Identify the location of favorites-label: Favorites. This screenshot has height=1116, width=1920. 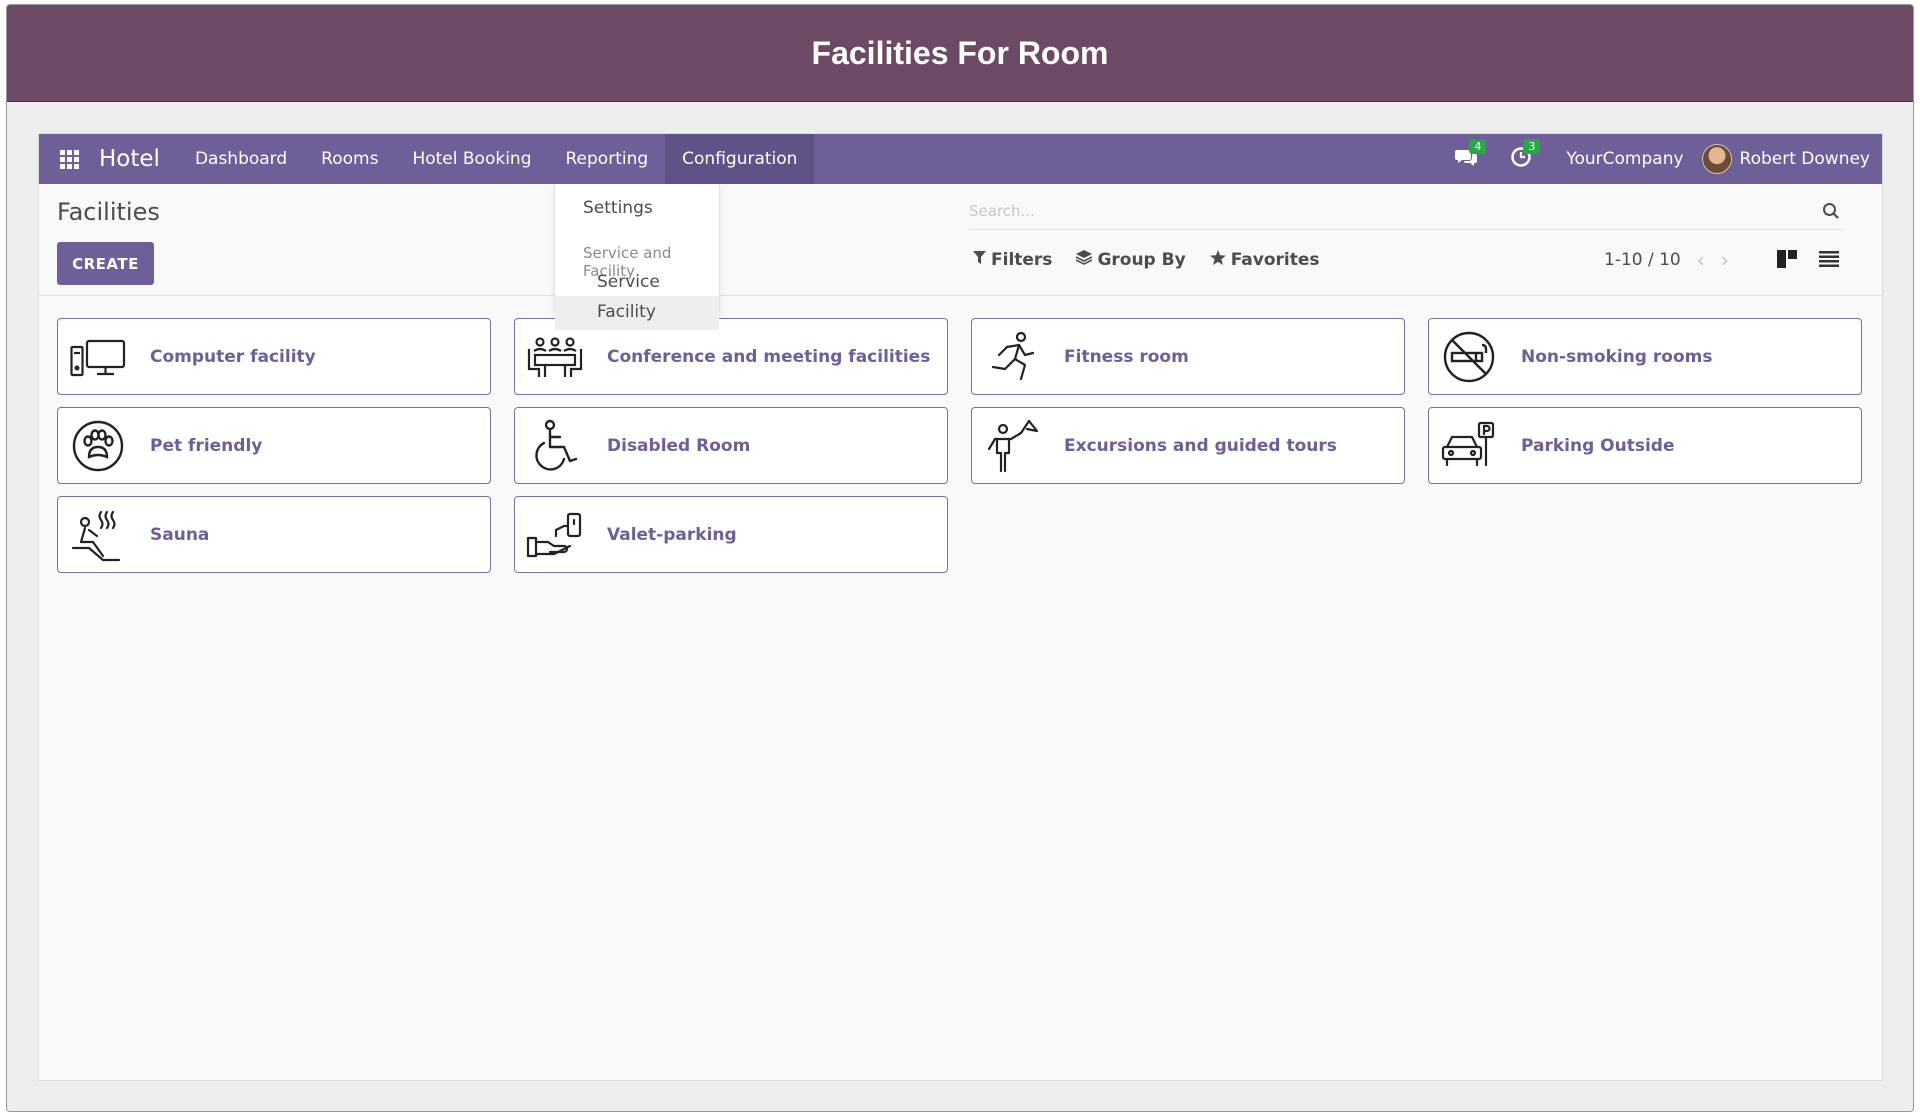
(1275, 260).